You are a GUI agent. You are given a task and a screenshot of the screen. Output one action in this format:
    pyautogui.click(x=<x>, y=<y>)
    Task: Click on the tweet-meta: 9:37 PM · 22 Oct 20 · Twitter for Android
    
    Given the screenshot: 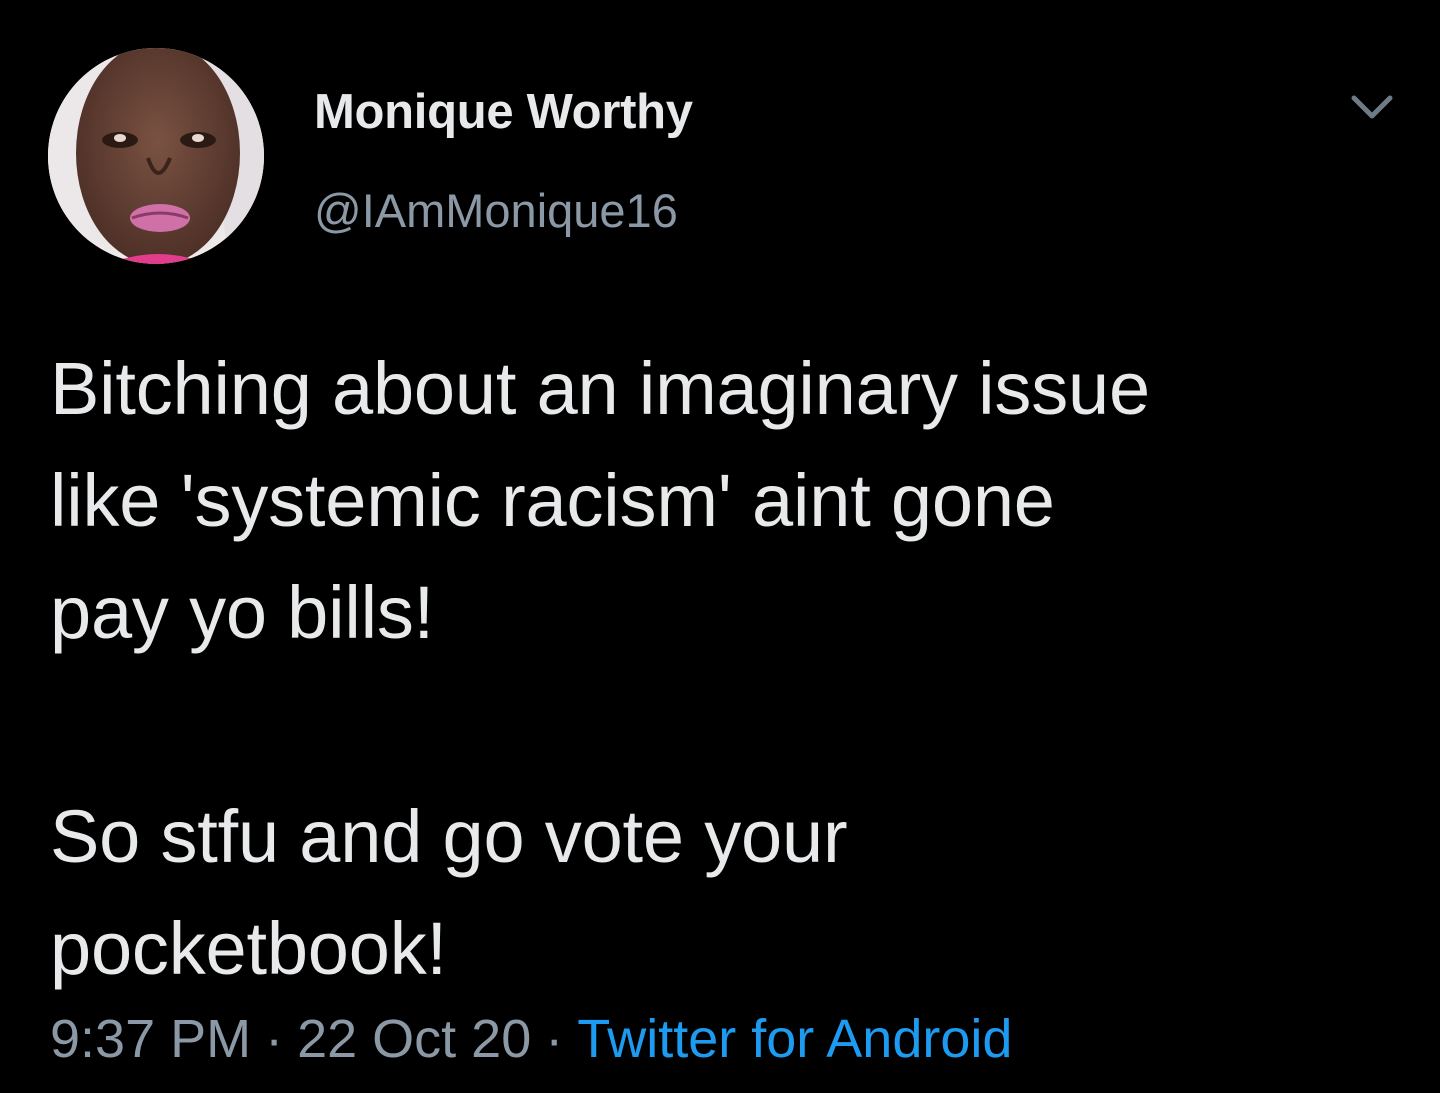 What is the action you would take?
    pyautogui.click(x=531, y=1039)
    